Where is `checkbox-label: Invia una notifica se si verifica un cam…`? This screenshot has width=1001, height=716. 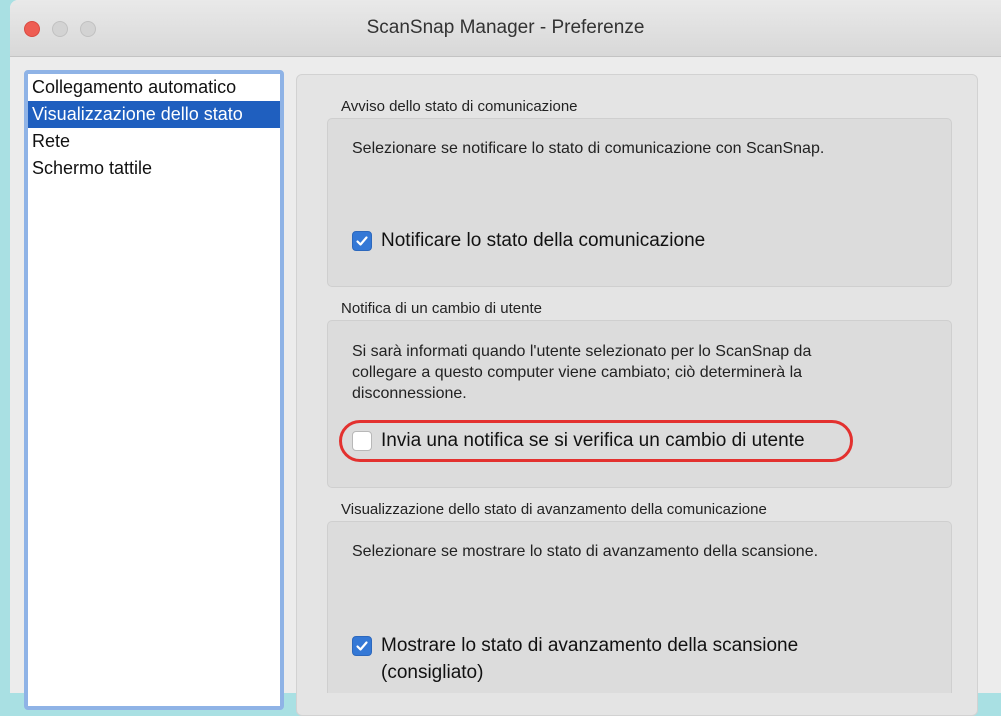 checkbox-label: Invia una notifica se si verifica un cam… is located at coordinates (593, 440).